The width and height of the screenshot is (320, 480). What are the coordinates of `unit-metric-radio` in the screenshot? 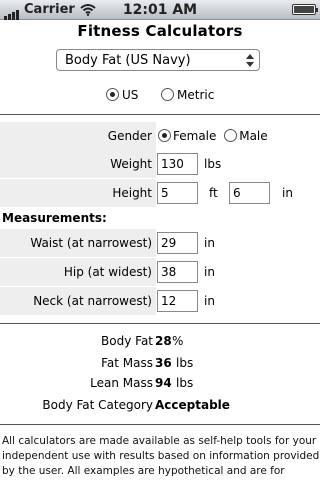 It's located at (167, 94).